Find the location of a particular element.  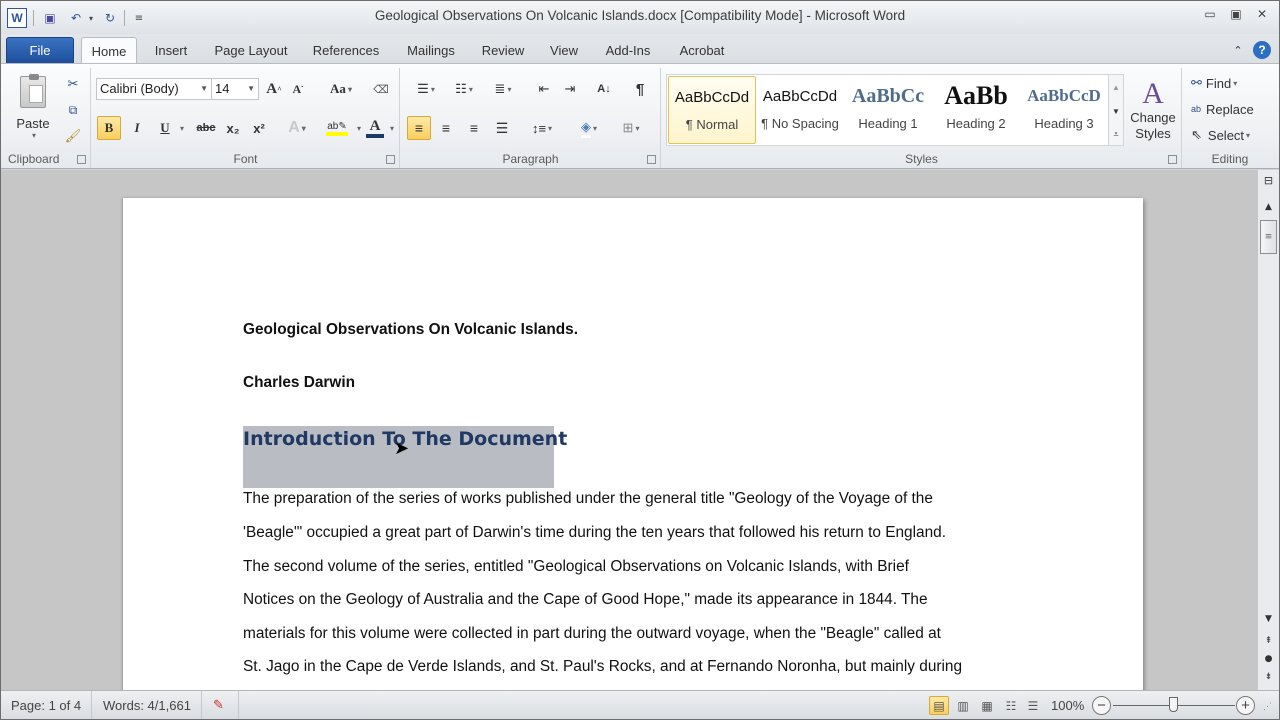

paragraph-launcher-icon is located at coordinates (651, 159).